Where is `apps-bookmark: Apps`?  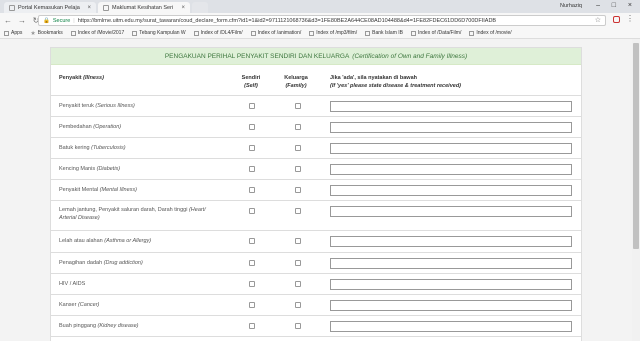
apps-bookmark: Apps is located at coordinates (13, 33).